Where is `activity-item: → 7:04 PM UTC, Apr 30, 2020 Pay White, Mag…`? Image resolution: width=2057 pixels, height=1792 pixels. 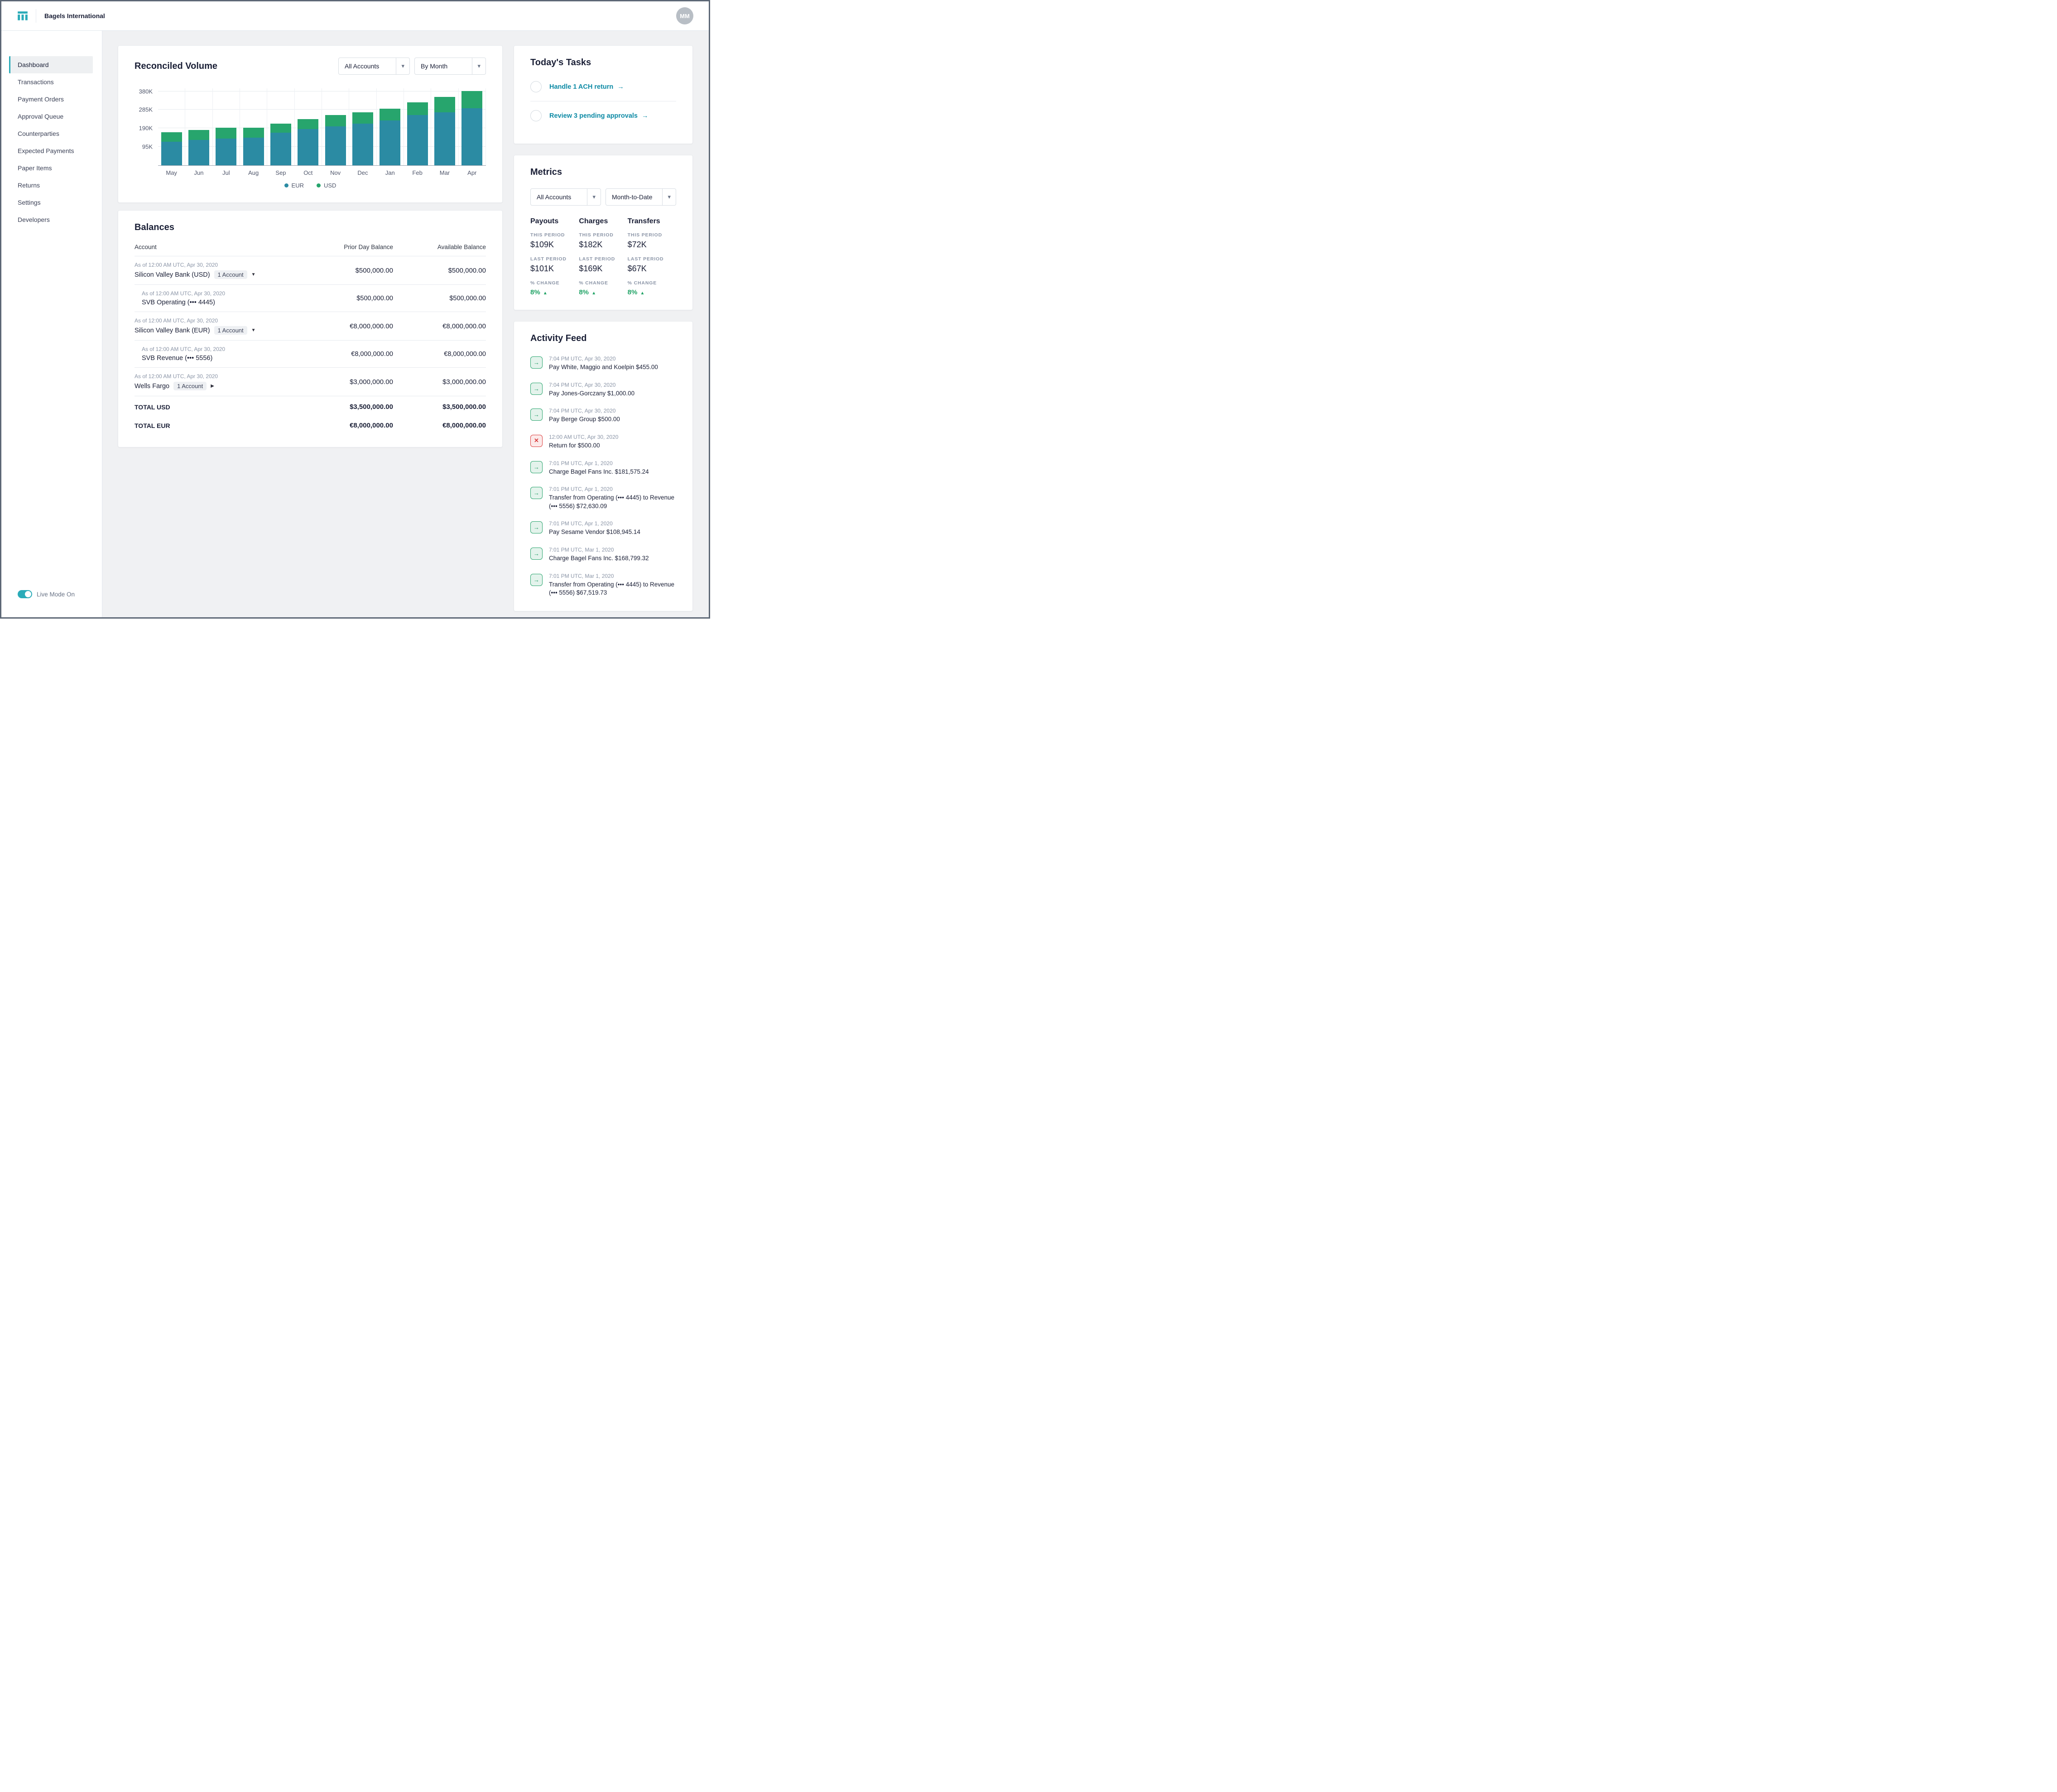 activity-item: → 7:04 PM UTC, Apr 30, 2020 Pay White, Mag… is located at coordinates (603, 364).